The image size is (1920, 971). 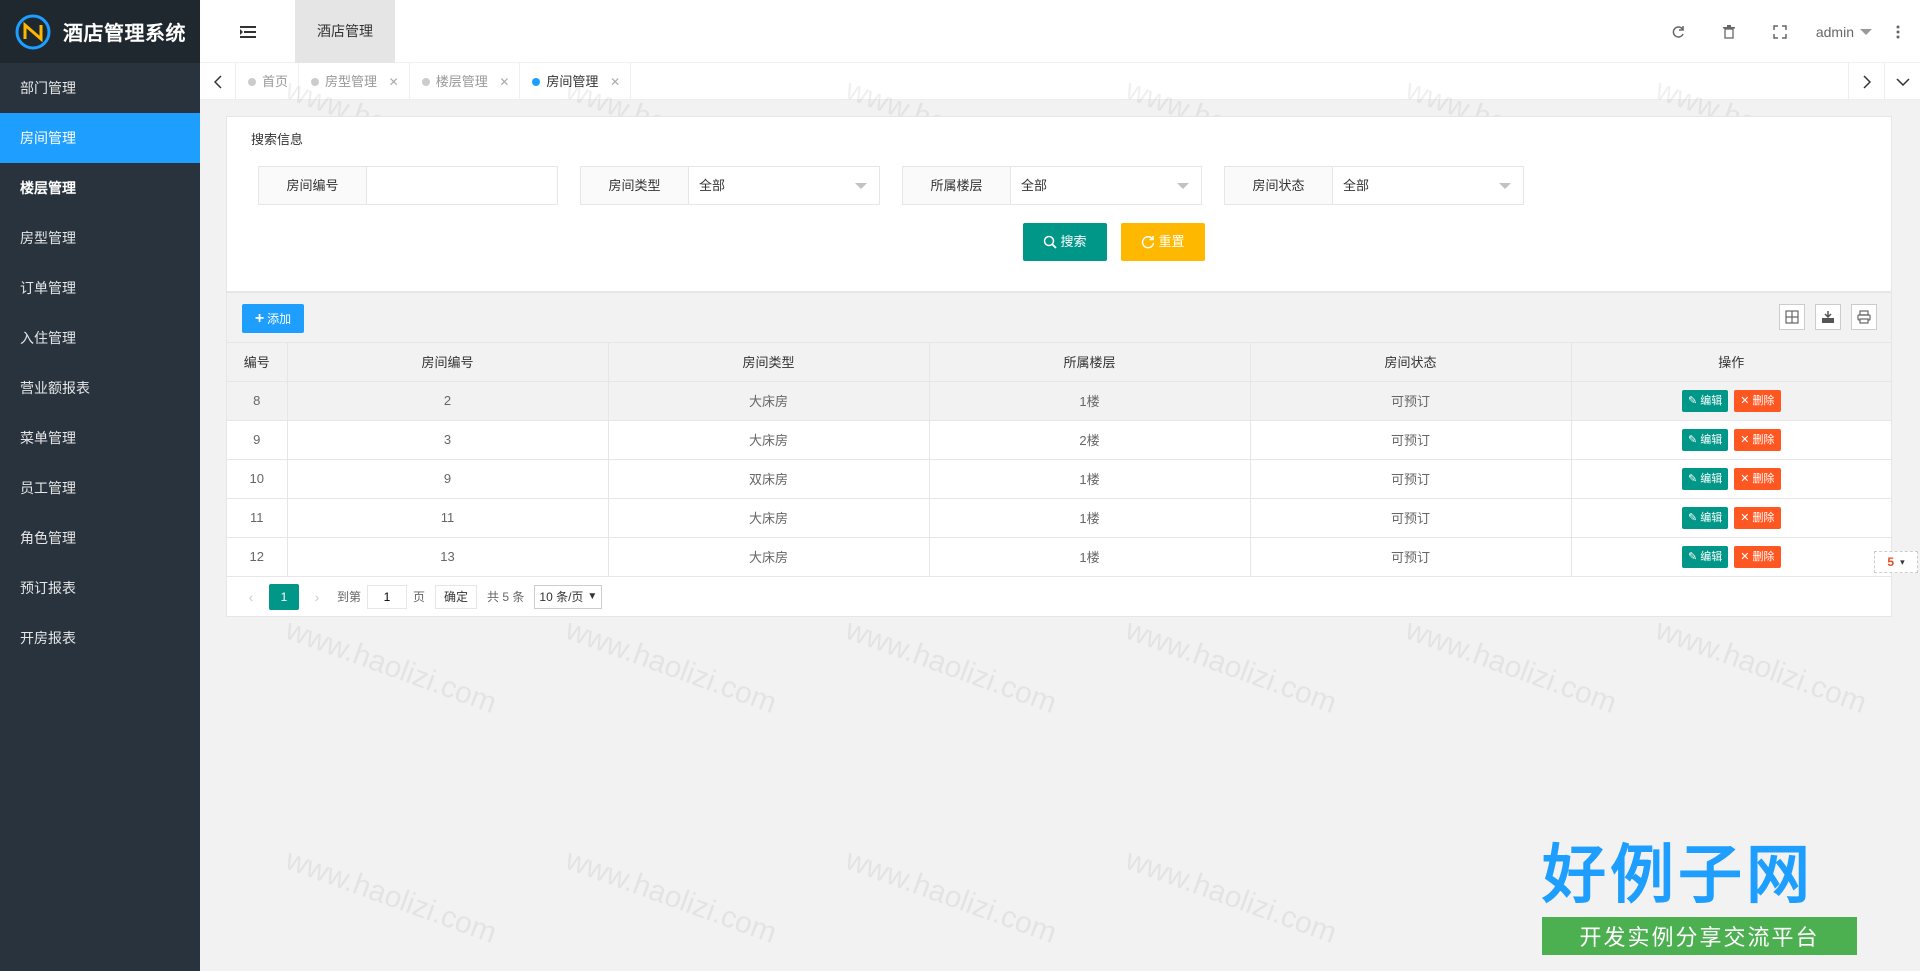 I want to click on sidebar-item-checkin: 入住管理, so click(x=100, y=338).